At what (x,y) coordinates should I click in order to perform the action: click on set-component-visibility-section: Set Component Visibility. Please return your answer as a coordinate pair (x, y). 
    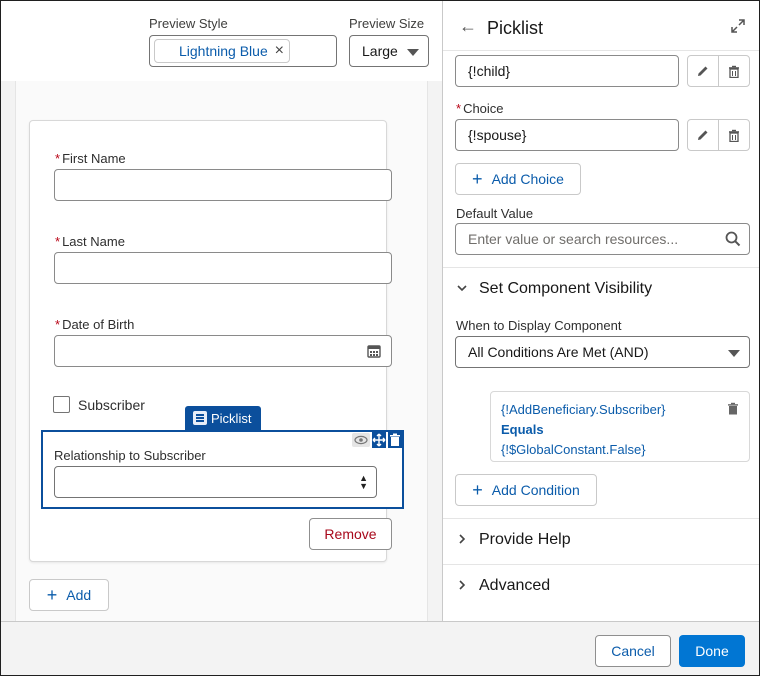
    Looking at the image, I should click on (601, 290).